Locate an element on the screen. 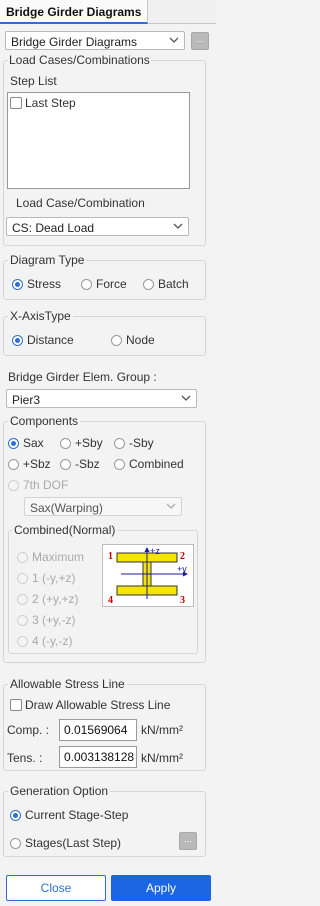 This screenshot has height=906, width=320. function-select: Bridge Girder Diagrams is located at coordinates (95, 40).